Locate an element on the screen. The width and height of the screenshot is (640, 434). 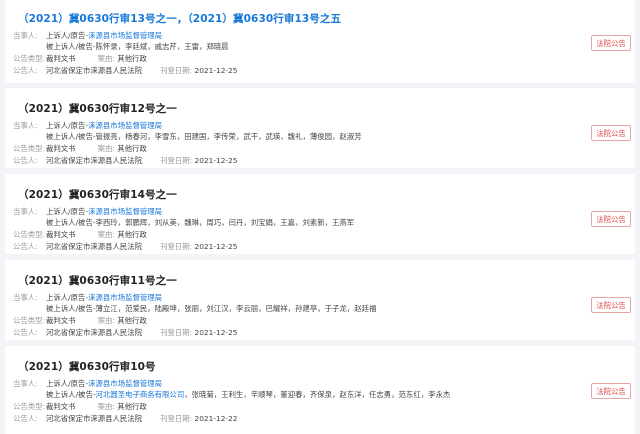
appellee-company-link: 河北圆圣电子商务有限公司 is located at coordinates (140, 394).